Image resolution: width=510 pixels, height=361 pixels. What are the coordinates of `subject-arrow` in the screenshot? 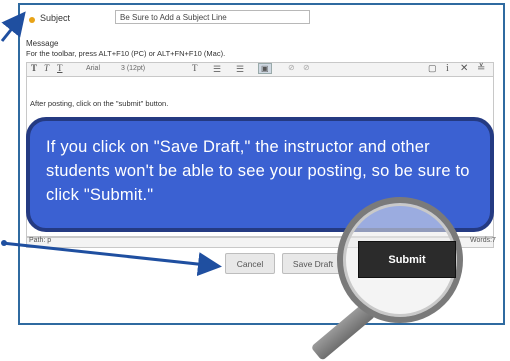 It's located at (13, 26).